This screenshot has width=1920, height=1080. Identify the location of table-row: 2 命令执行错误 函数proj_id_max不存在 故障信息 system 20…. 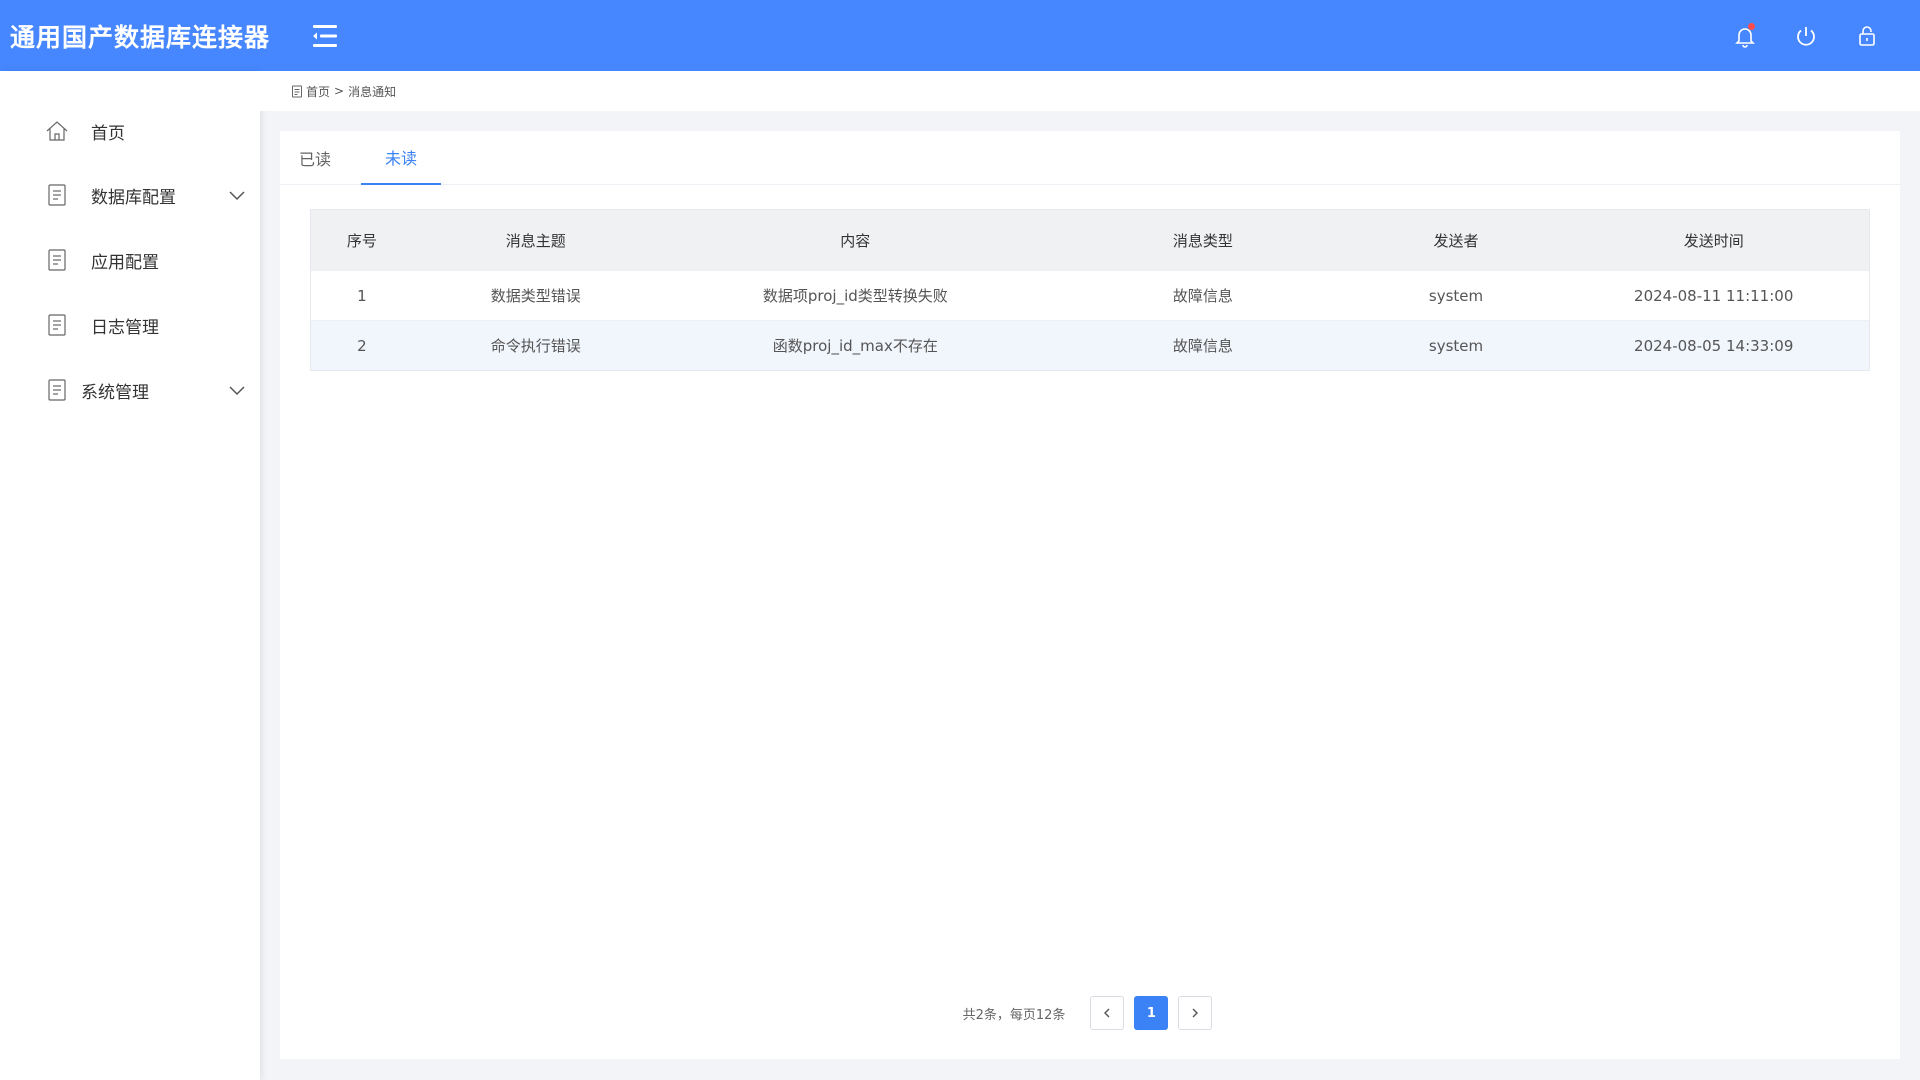
(1090, 345).